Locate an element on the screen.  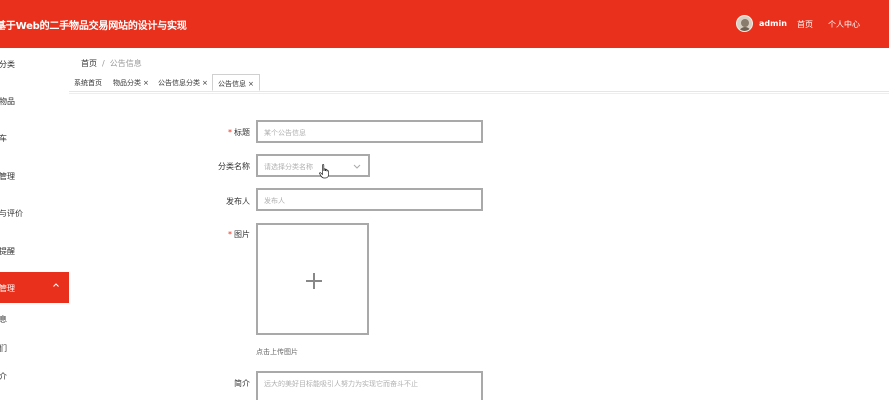
tab-announcement-info: 公告信息 × is located at coordinates (236, 82).